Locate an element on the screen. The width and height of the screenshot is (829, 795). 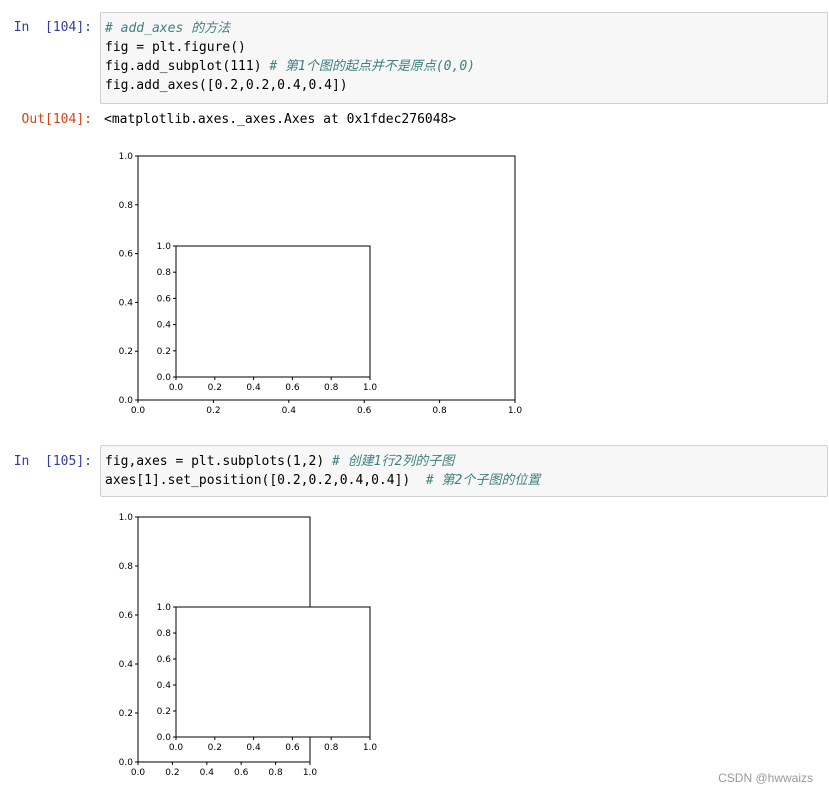
fig2-moved-axes-ytick-label: 0.0 is located at coordinates (164, 738).